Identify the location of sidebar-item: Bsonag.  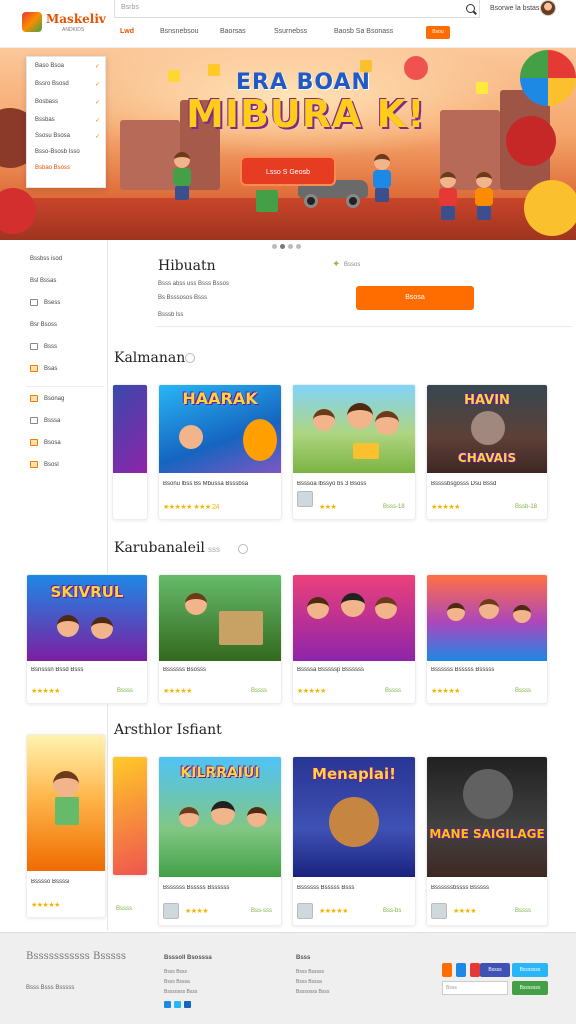
(54, 399).